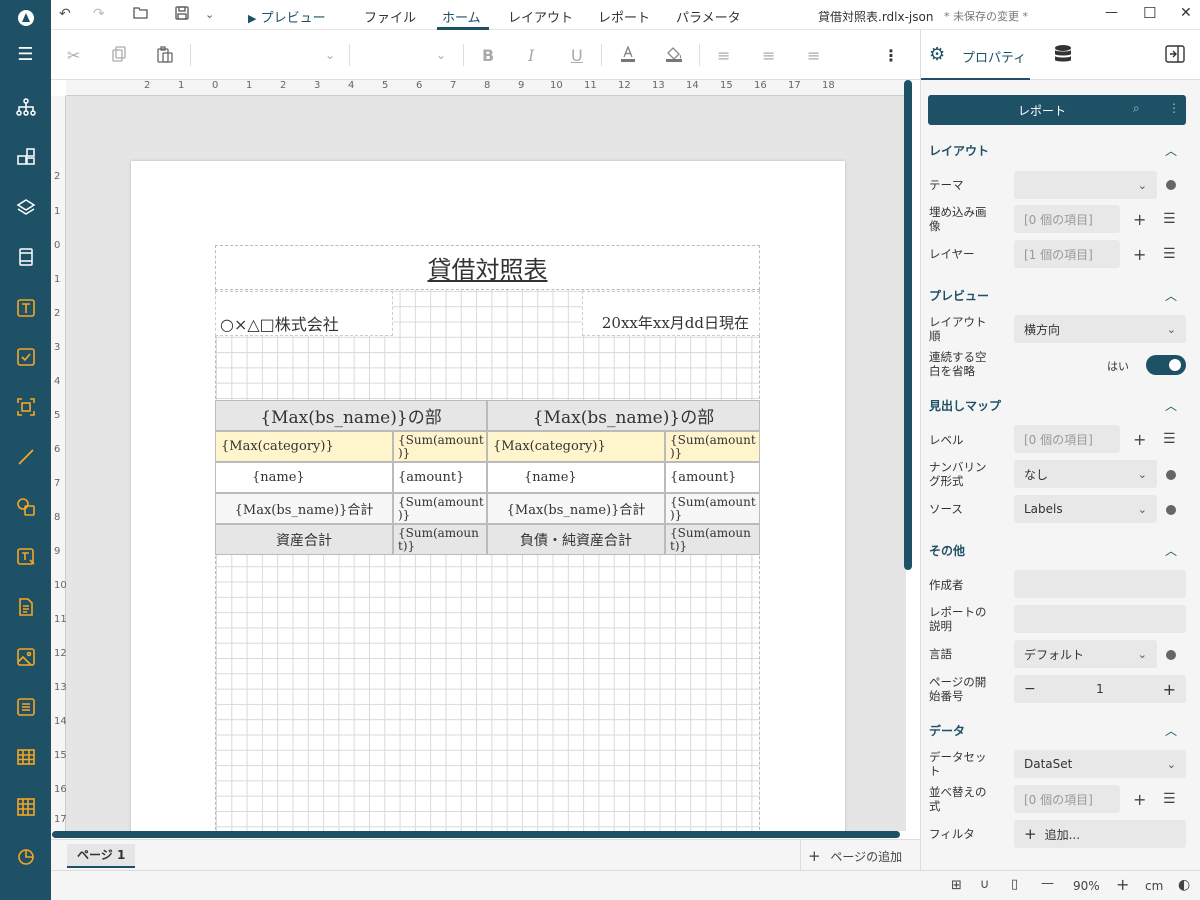 This screenshot has width=1200, height=900. Describe the element at coordinates (947, 550) in the screenshot. I see `section-other-title: その他` at that location.